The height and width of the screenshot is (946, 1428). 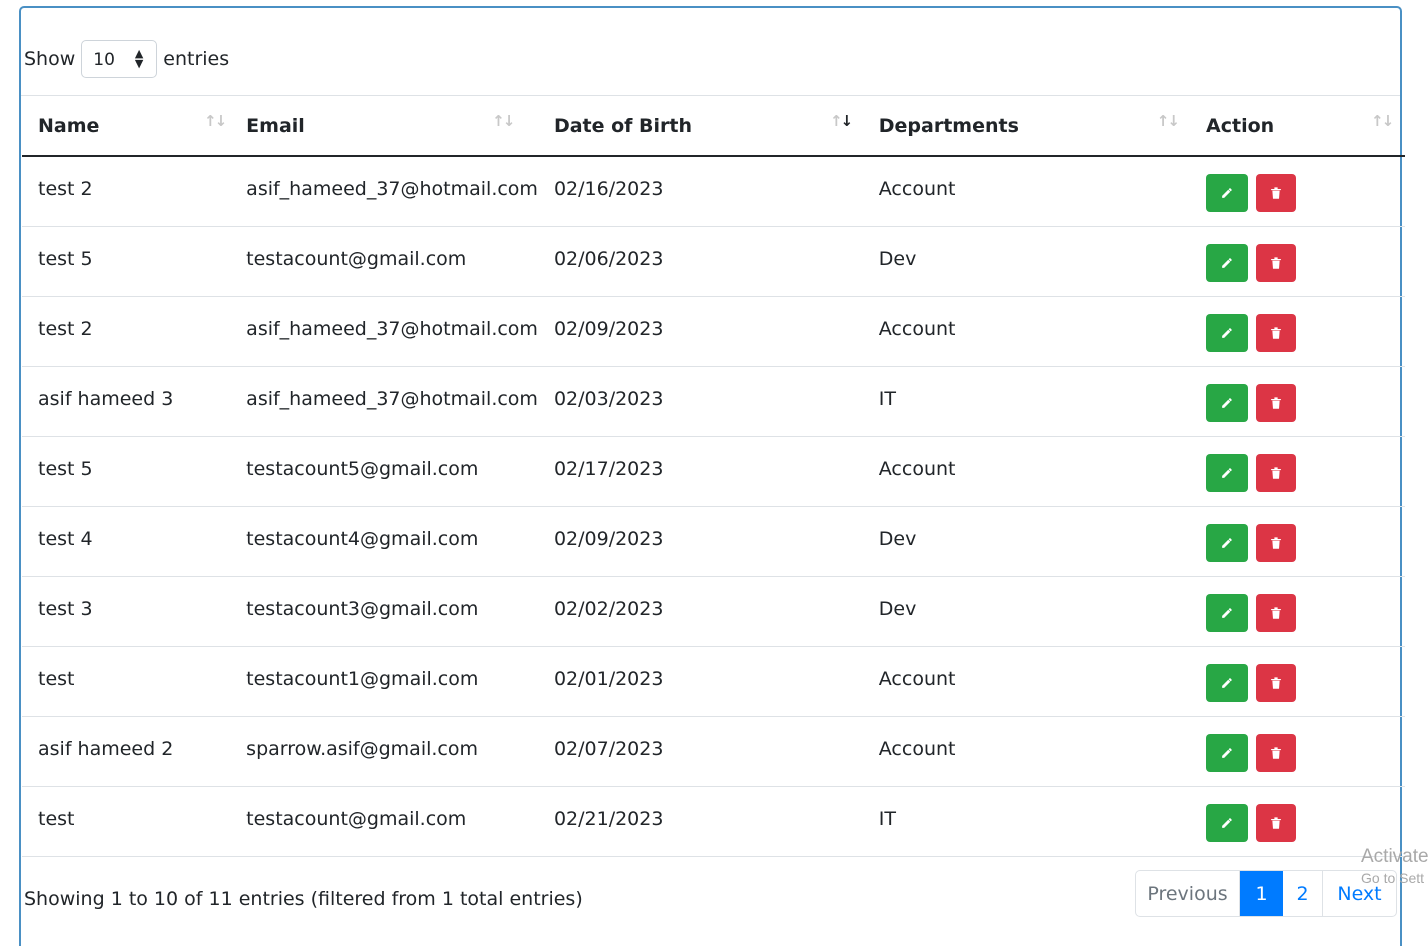 What do you see at coordinates (700, 751) in the screenshot?
I see `cell-dob: 02/07/2023` at bounding box center [700, 751].